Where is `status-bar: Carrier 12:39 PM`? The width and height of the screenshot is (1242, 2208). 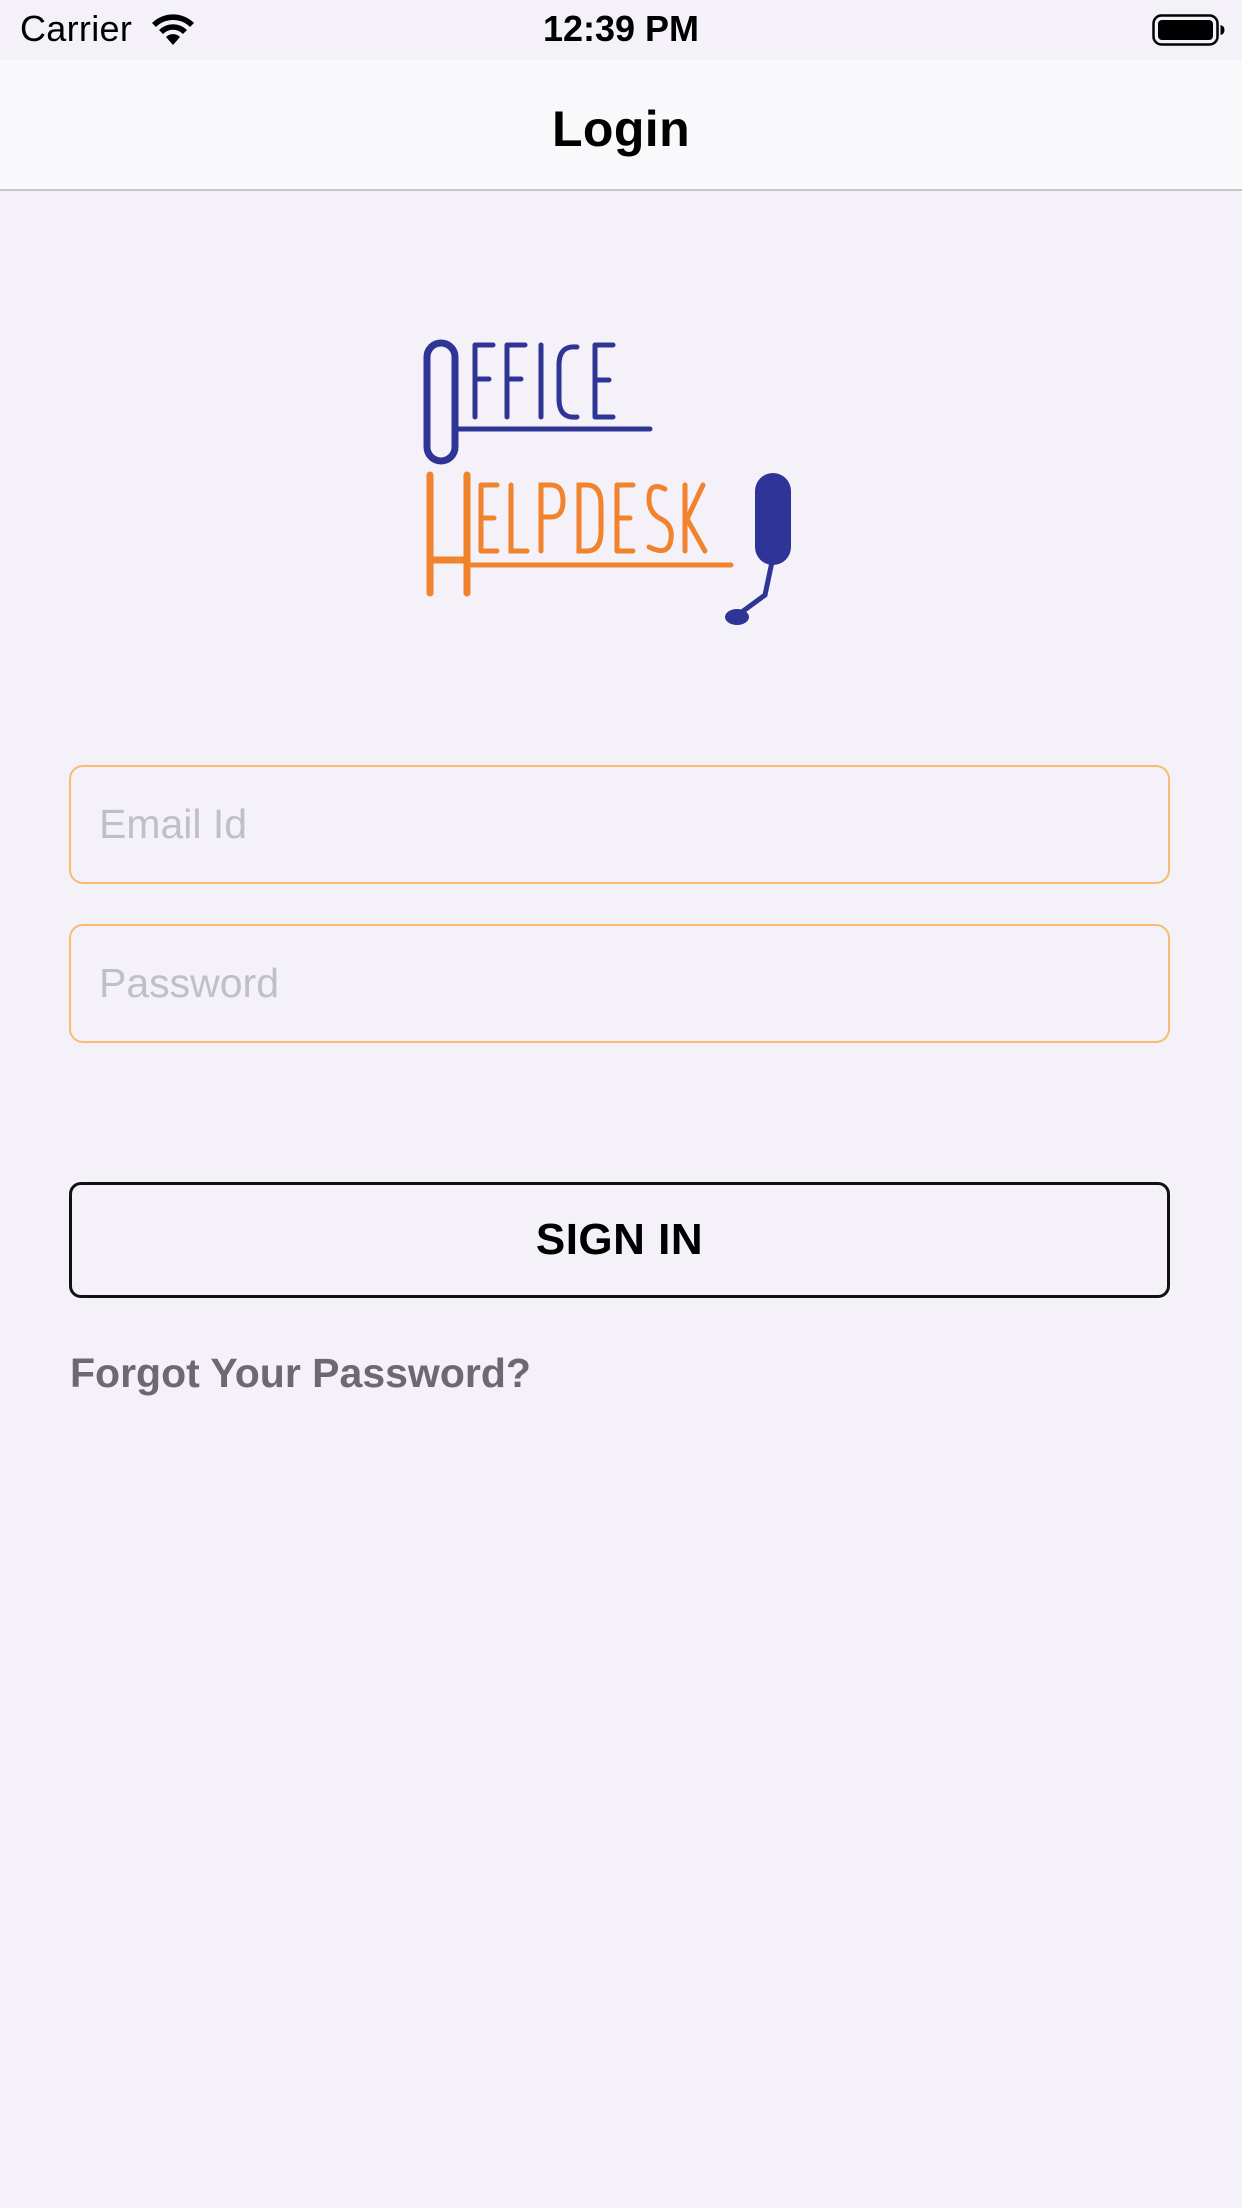 status-bar: Carrier 12:39 PM is located at coordinates (621, 30).